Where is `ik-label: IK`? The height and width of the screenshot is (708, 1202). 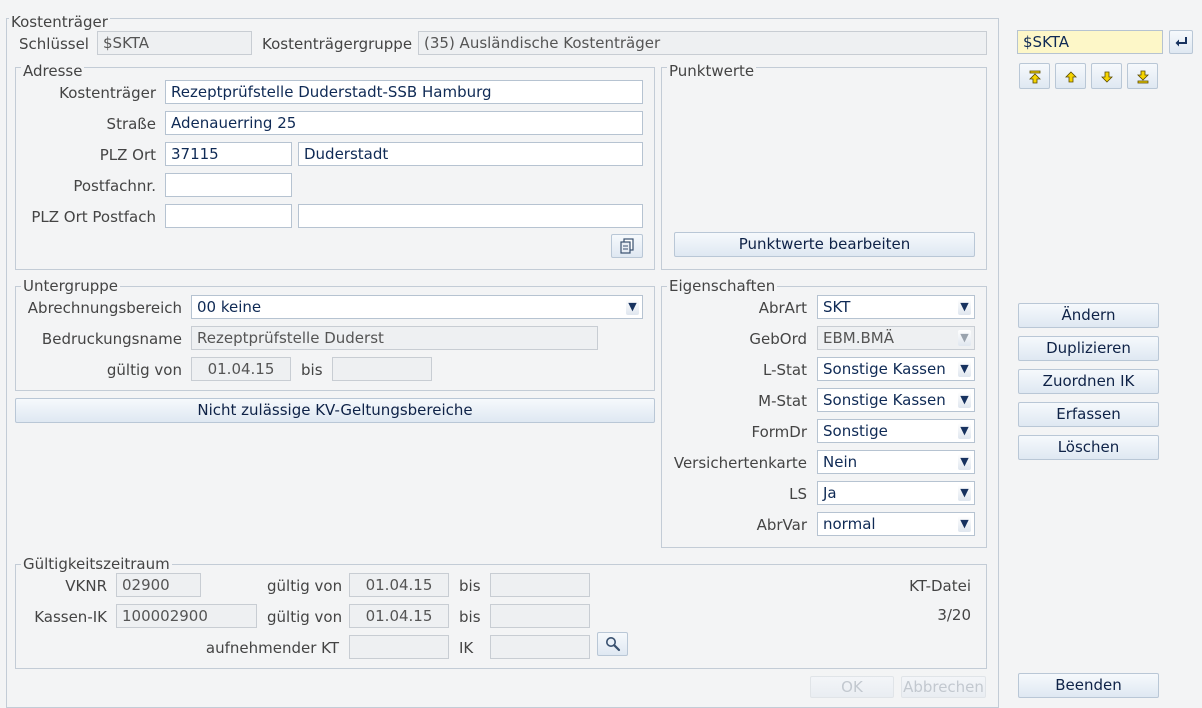 ik-label: IK is located at coordinates (466, 648).